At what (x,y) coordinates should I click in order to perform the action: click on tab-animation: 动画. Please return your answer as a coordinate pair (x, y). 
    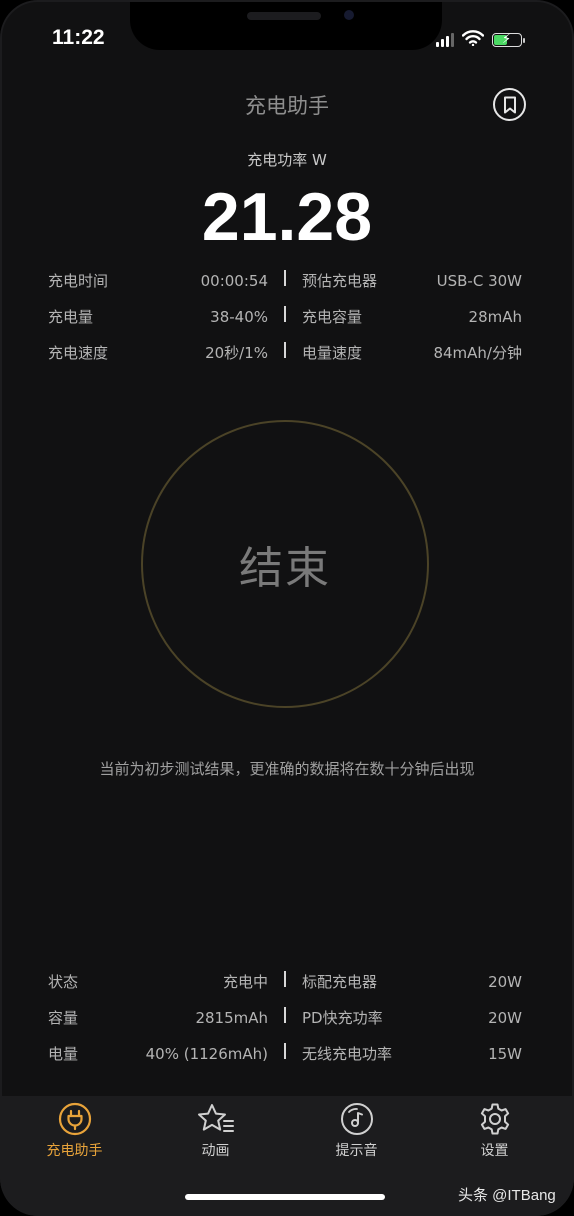
    Looking at the image, I should click on (215, 1134).